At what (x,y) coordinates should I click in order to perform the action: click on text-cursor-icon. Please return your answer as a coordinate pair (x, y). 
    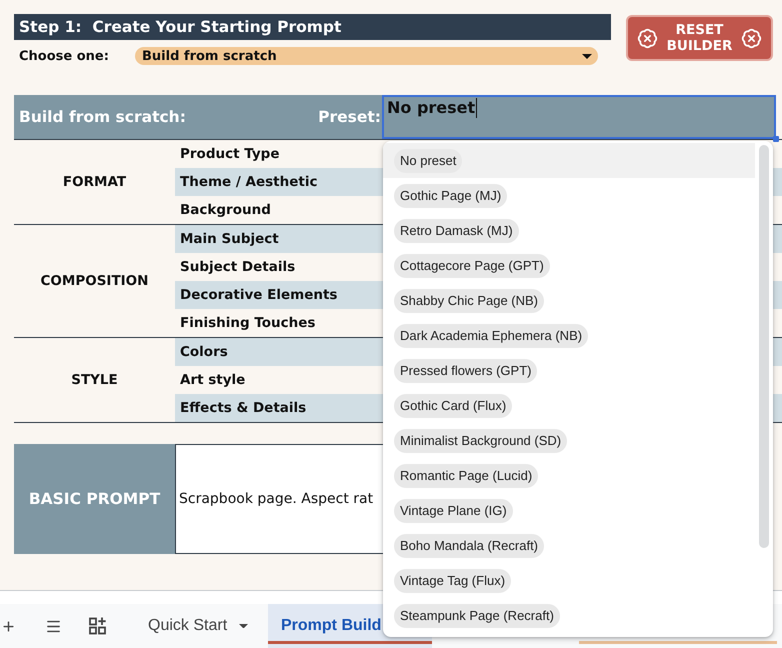
    Looking at the image, I should click on (477, 108).